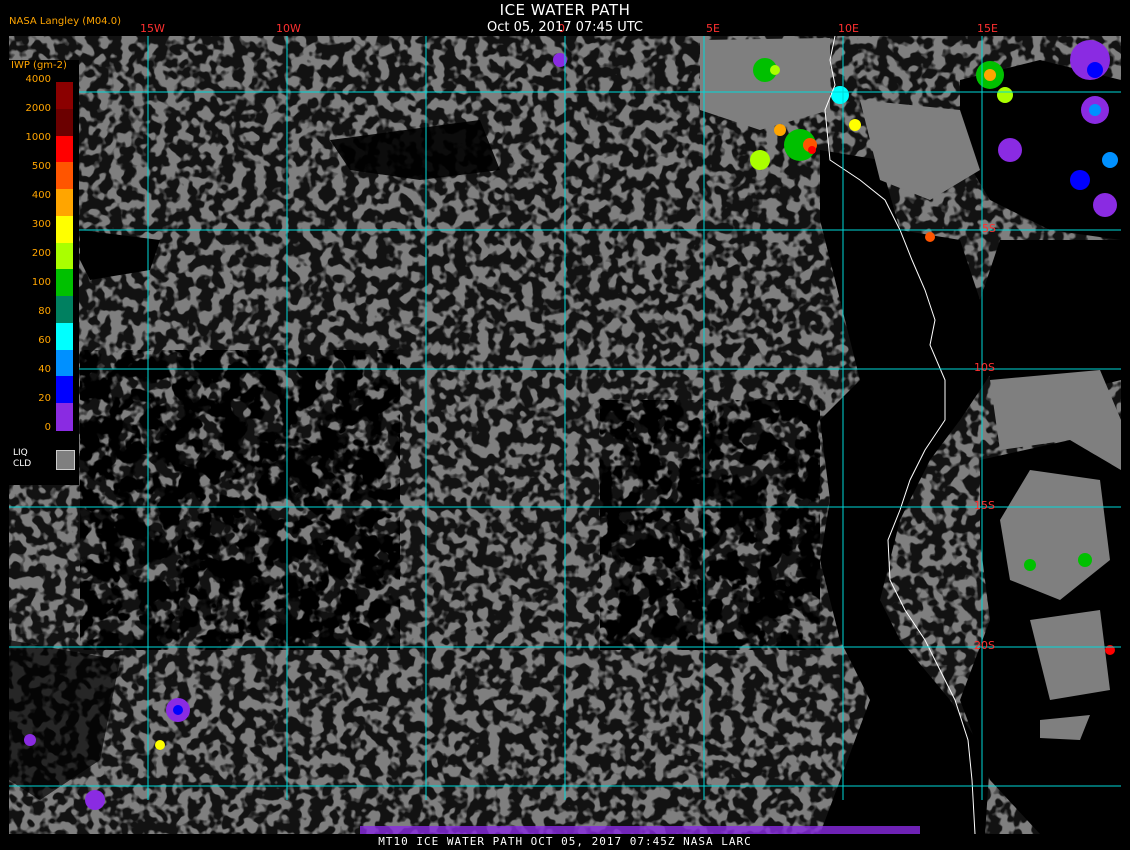 This screenshot has height=850, width=1130. I want to click on page-title: ICE WATER PATH, so click(565, 10).